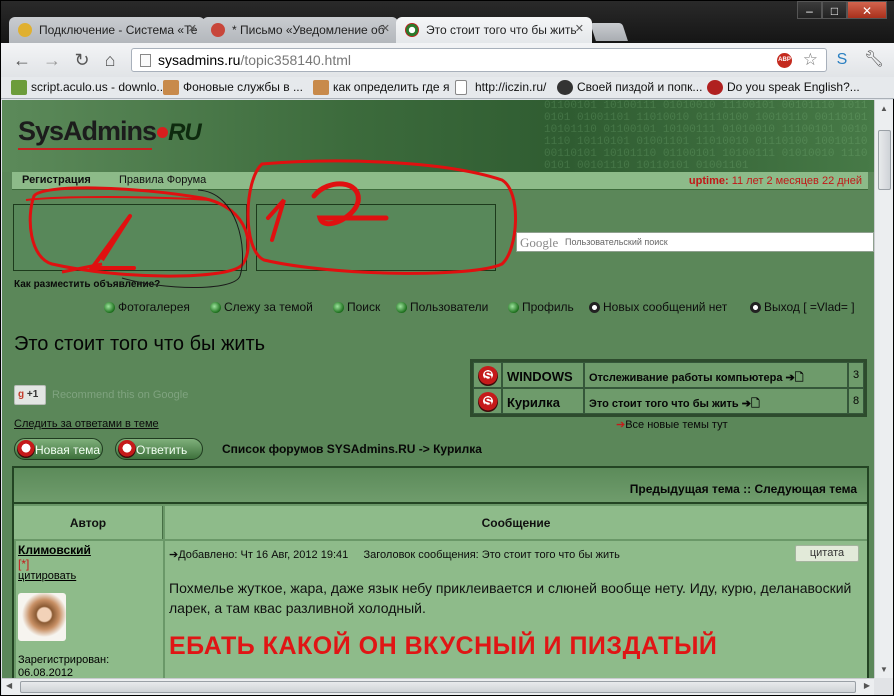 Image resolution: width=894 pixels, height=696 pixels. I want to click on clock-icon, so click(755, 307).